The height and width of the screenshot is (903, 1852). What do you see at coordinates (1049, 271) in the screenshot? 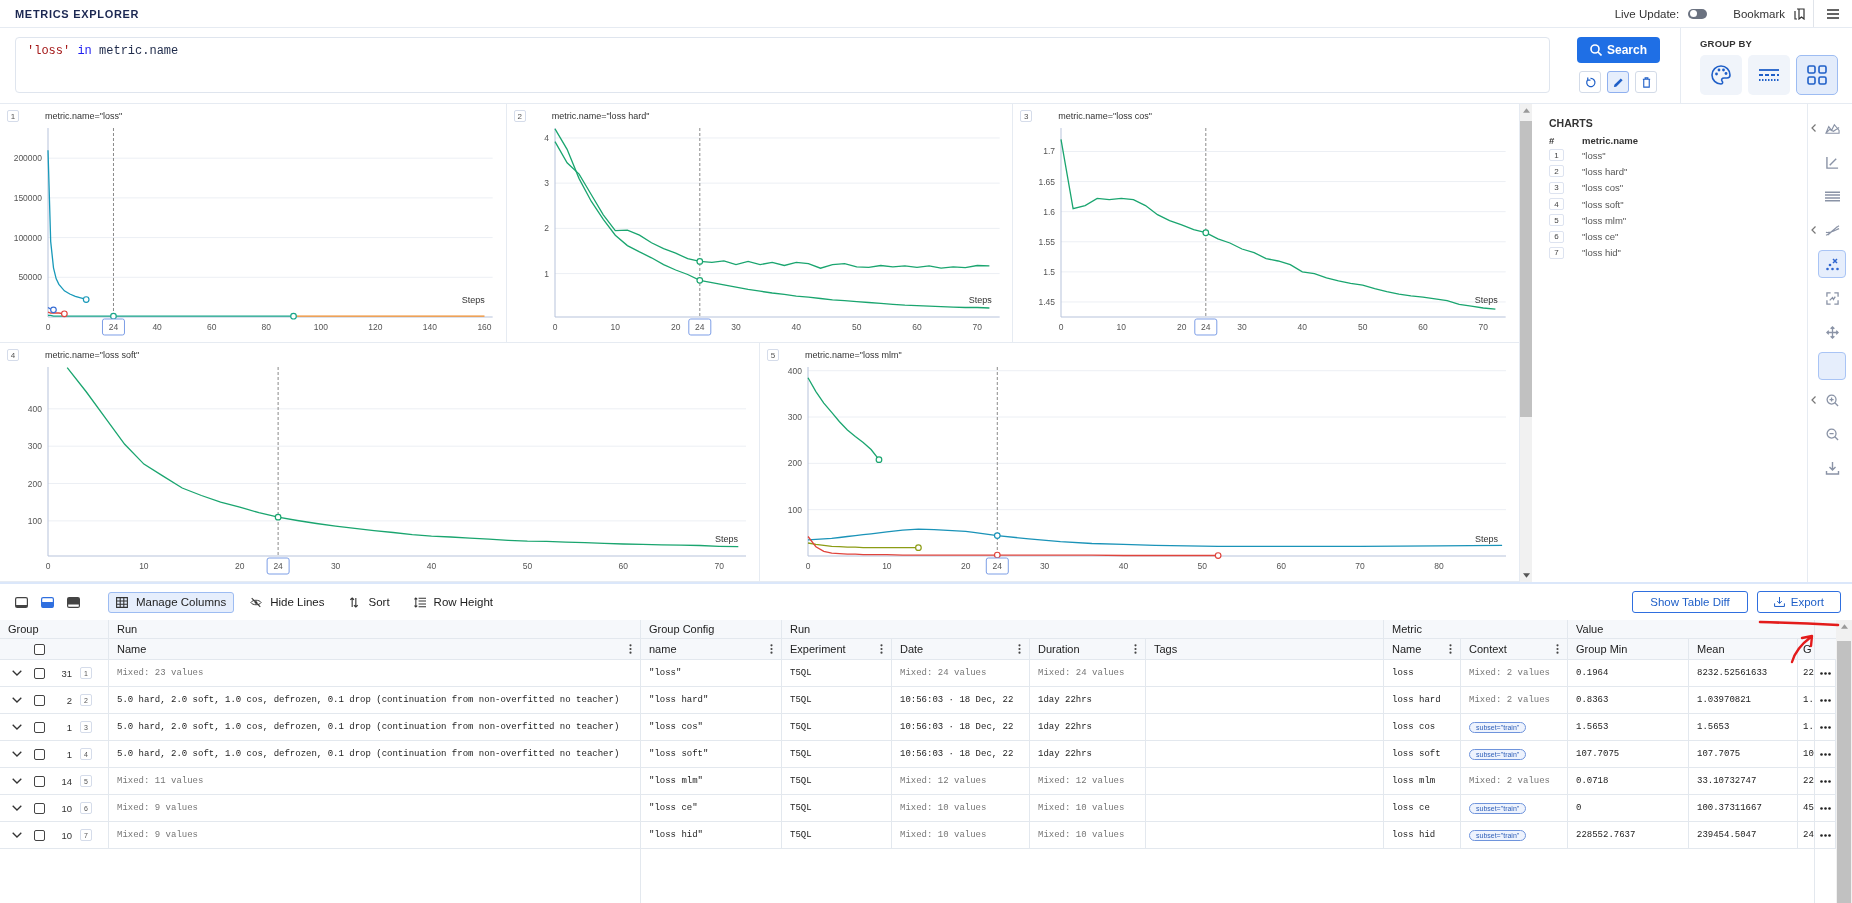
I see `axis-tick-label: 1.5` at bounding box center [1049, 271].